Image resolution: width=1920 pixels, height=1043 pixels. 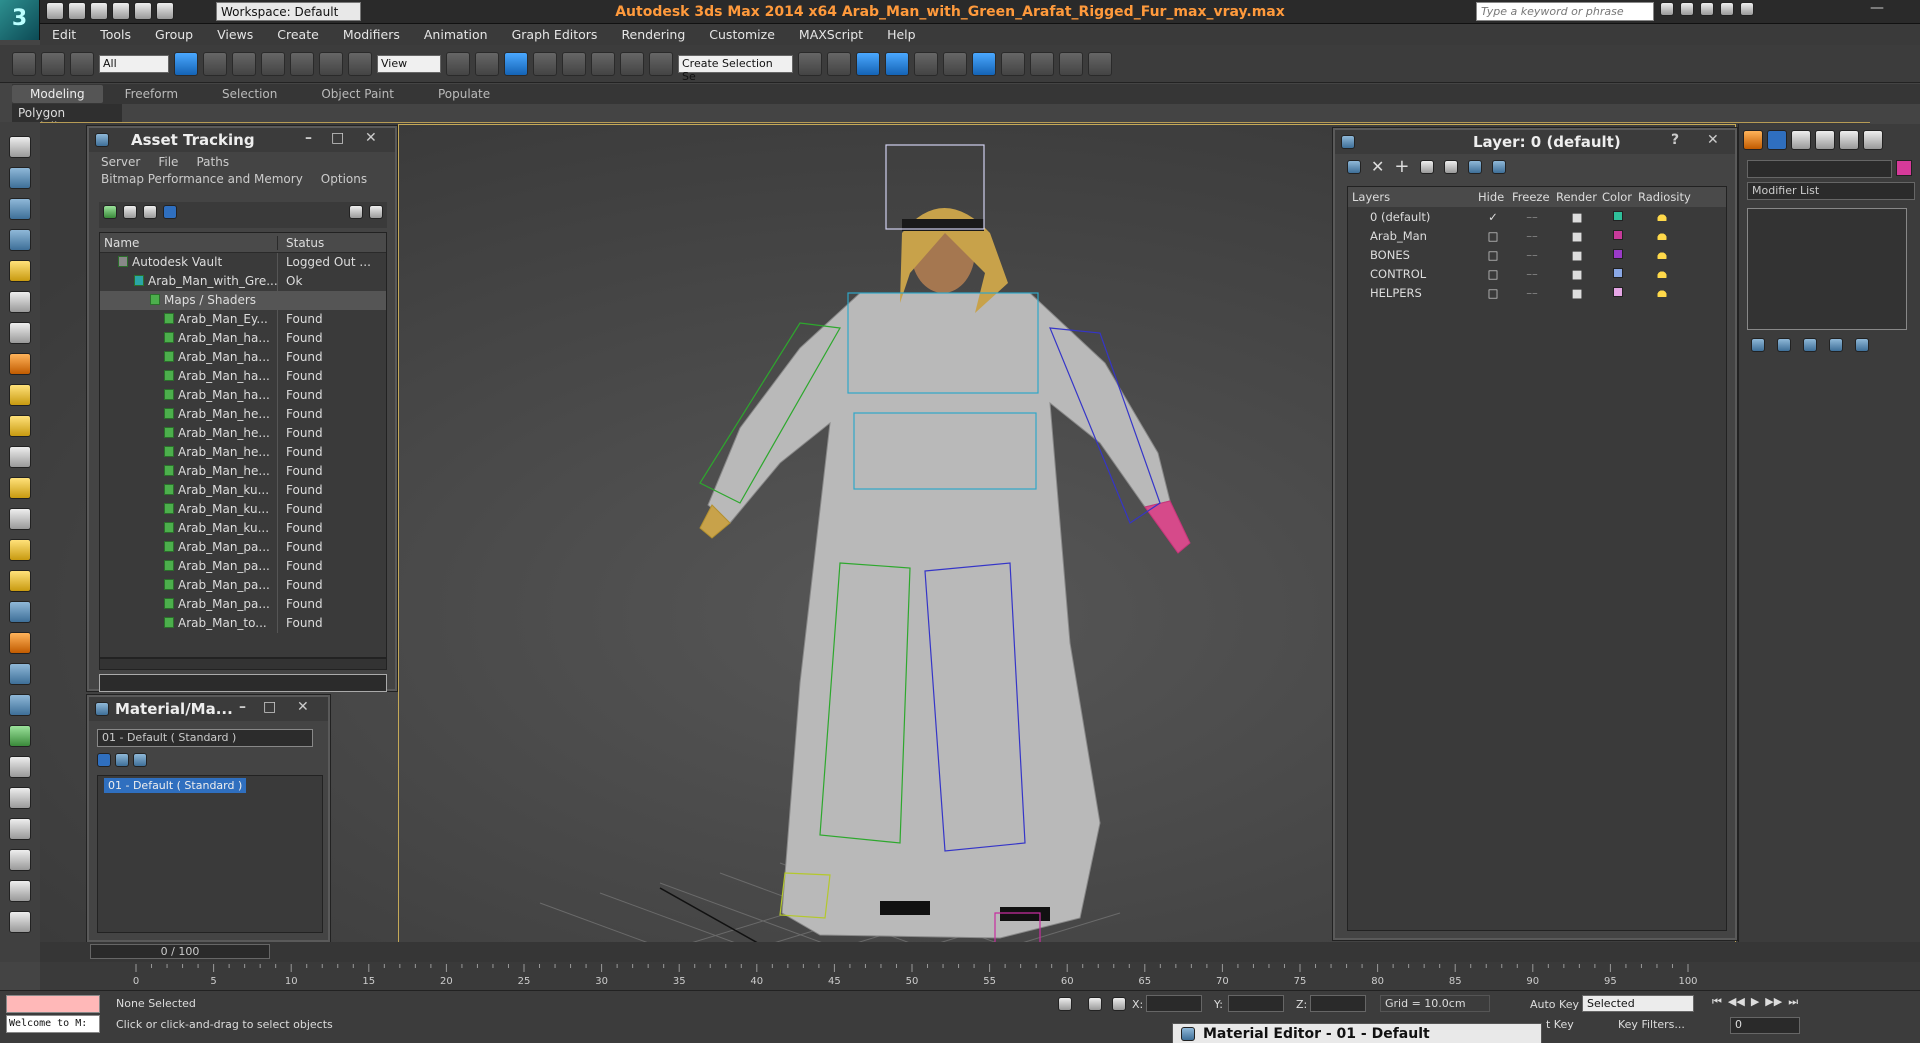 What do you see at coordinates (1810, 345) in the screenshot?
I see `make-unique-icon` at bounding box center [1810, 345].